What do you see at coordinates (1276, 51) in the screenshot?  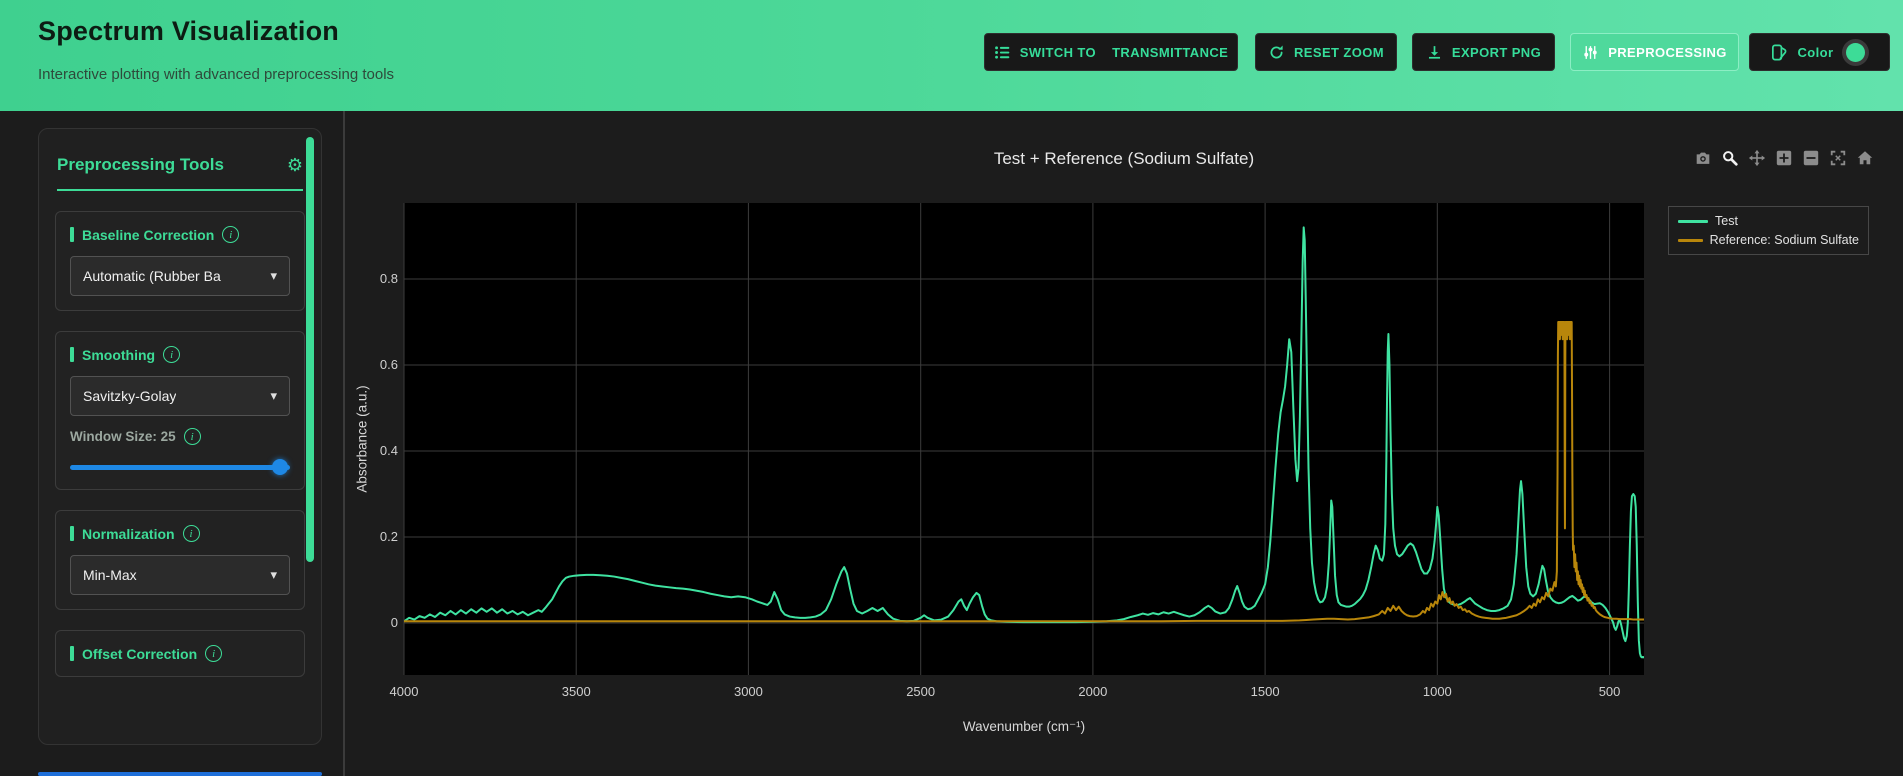 I see `refresh-icon` at bounding box center [1276, 51].